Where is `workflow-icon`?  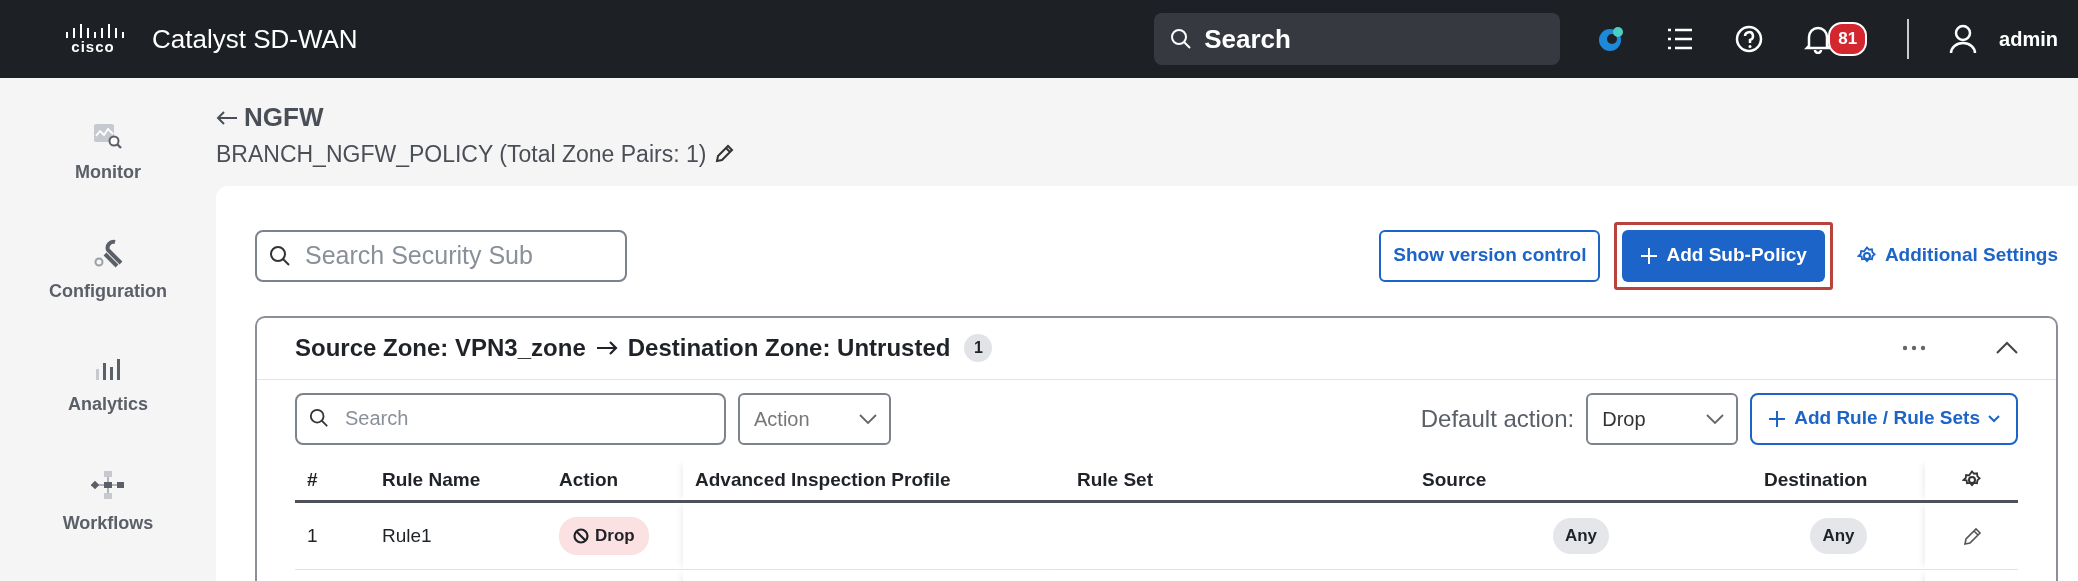 workflow-icon is located at coordinates (108, 485).